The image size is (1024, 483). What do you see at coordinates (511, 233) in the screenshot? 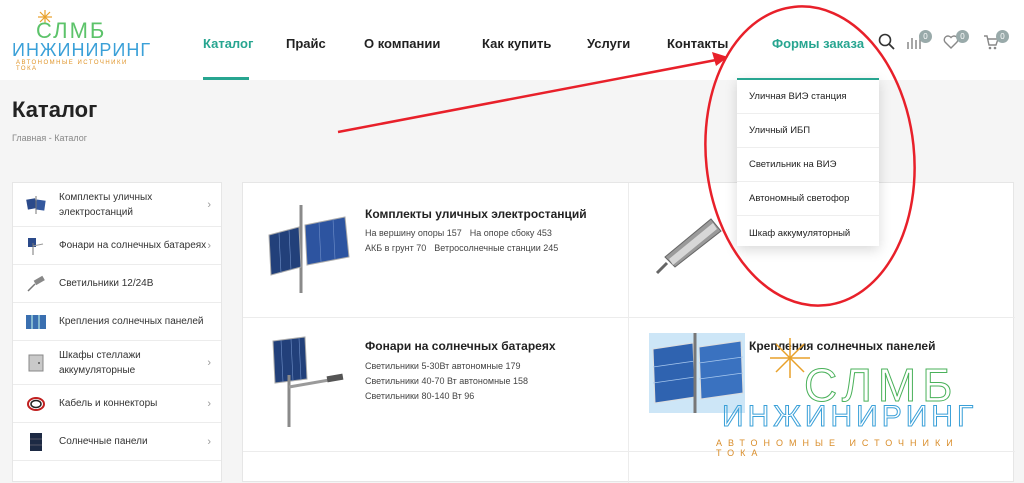
I see `subcategory-link: На опоре сбоку 453` at bounding box center [511, 233].